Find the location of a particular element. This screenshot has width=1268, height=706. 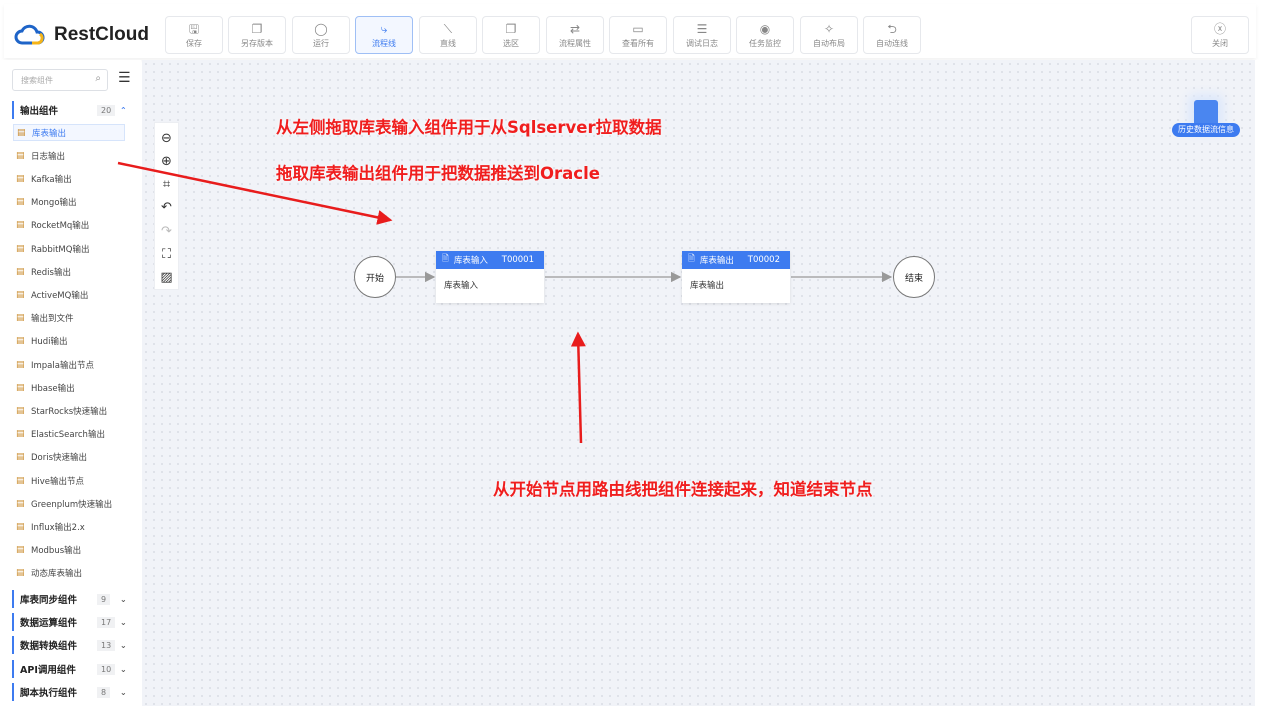

annotation-3: 从开始节点用路由线把组件连接起来，知道结束节点 is located at coordinates (683, 489).